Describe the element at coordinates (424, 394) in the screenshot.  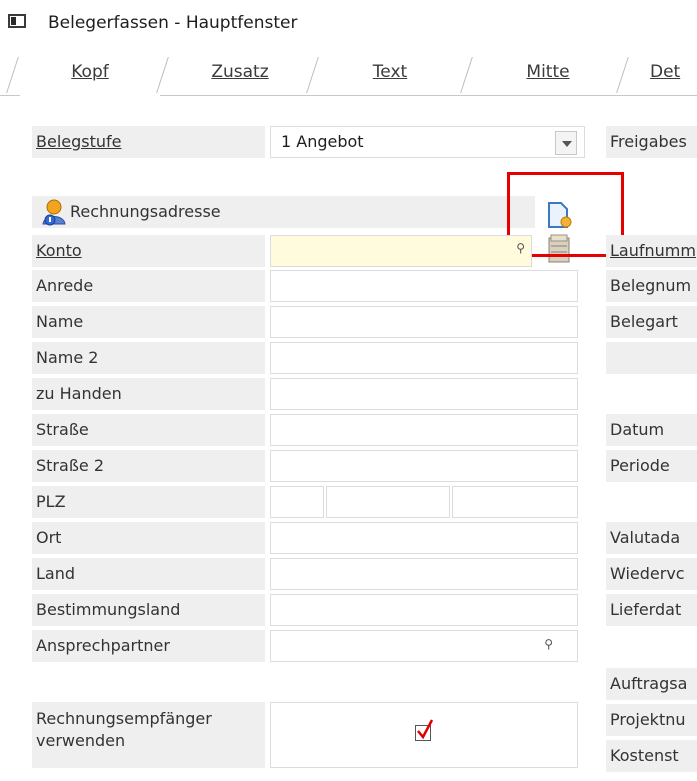
I see `zu-handen-field` at that location.